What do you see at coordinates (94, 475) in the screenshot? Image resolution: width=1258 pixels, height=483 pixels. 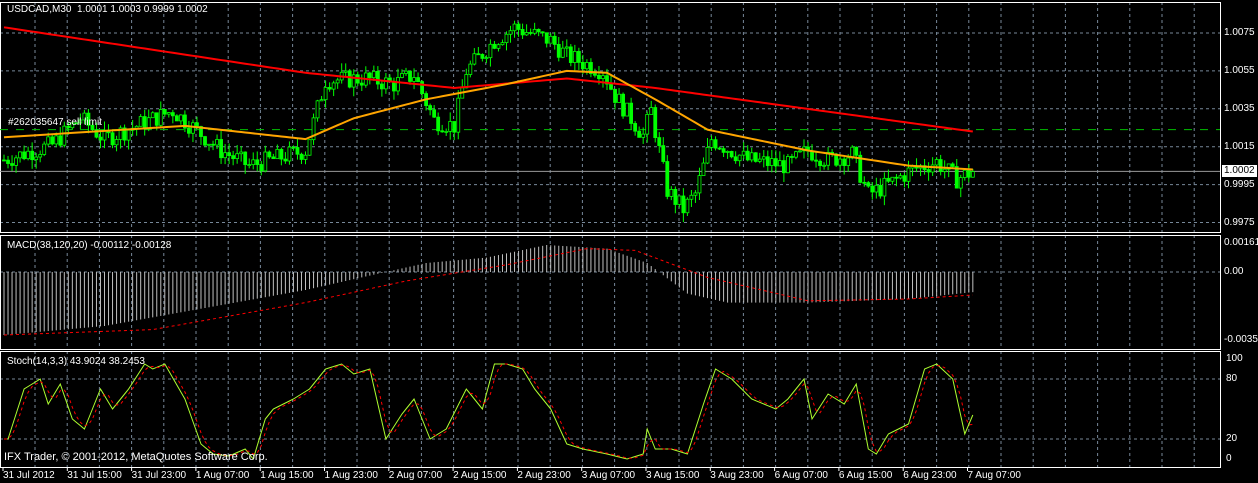 I see `time-axis-label: 31 Jul 15:00` at bounding box center [94, 475].